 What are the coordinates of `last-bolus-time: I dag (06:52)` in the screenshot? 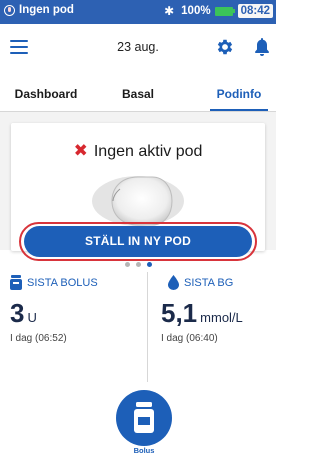 It's located at (38, 338).